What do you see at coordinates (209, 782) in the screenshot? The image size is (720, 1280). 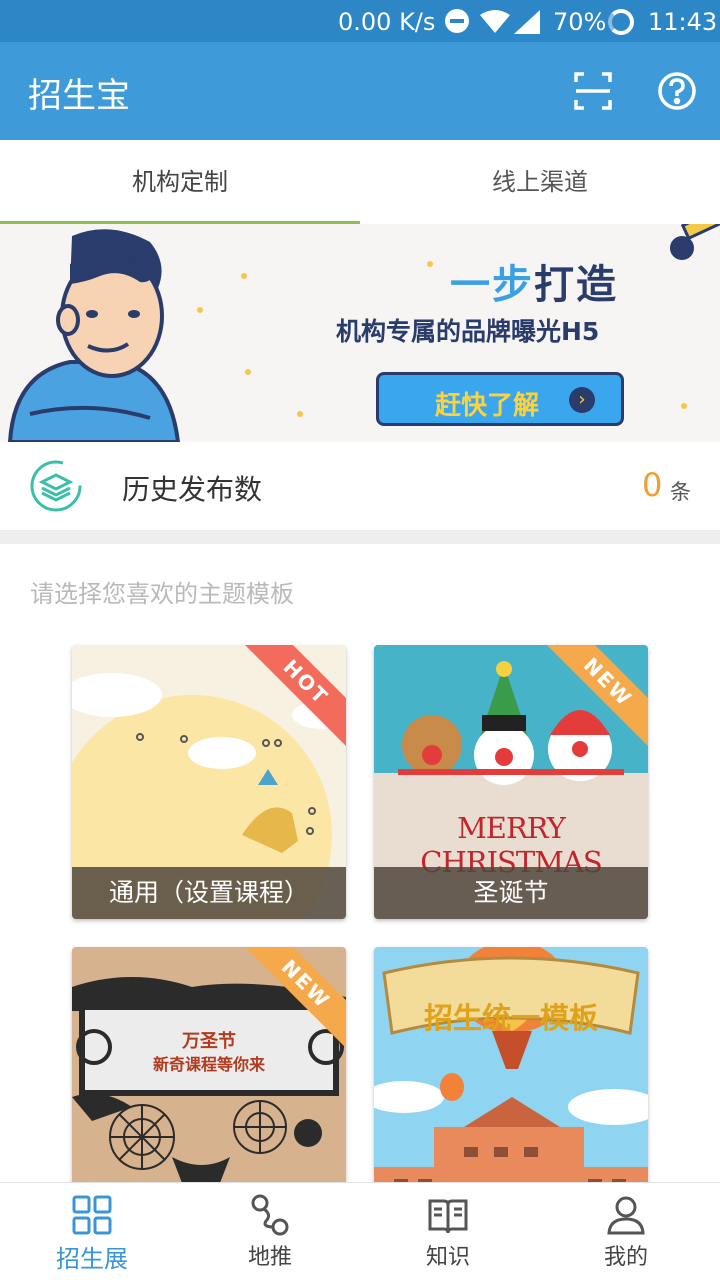 I see `template-card-general: HOT 通用（设置课程）` at bounding box center [209, 782].